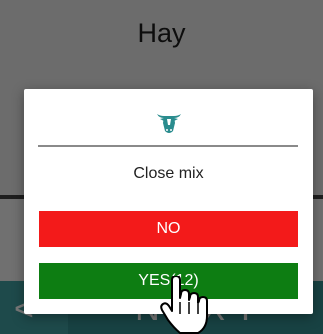 The width and height of the screenshot is (323, 334). What do you see at coordinates (184, 305) in the screenshot?
I see `hand-pointer-icon` at bounding box center [184, 305].